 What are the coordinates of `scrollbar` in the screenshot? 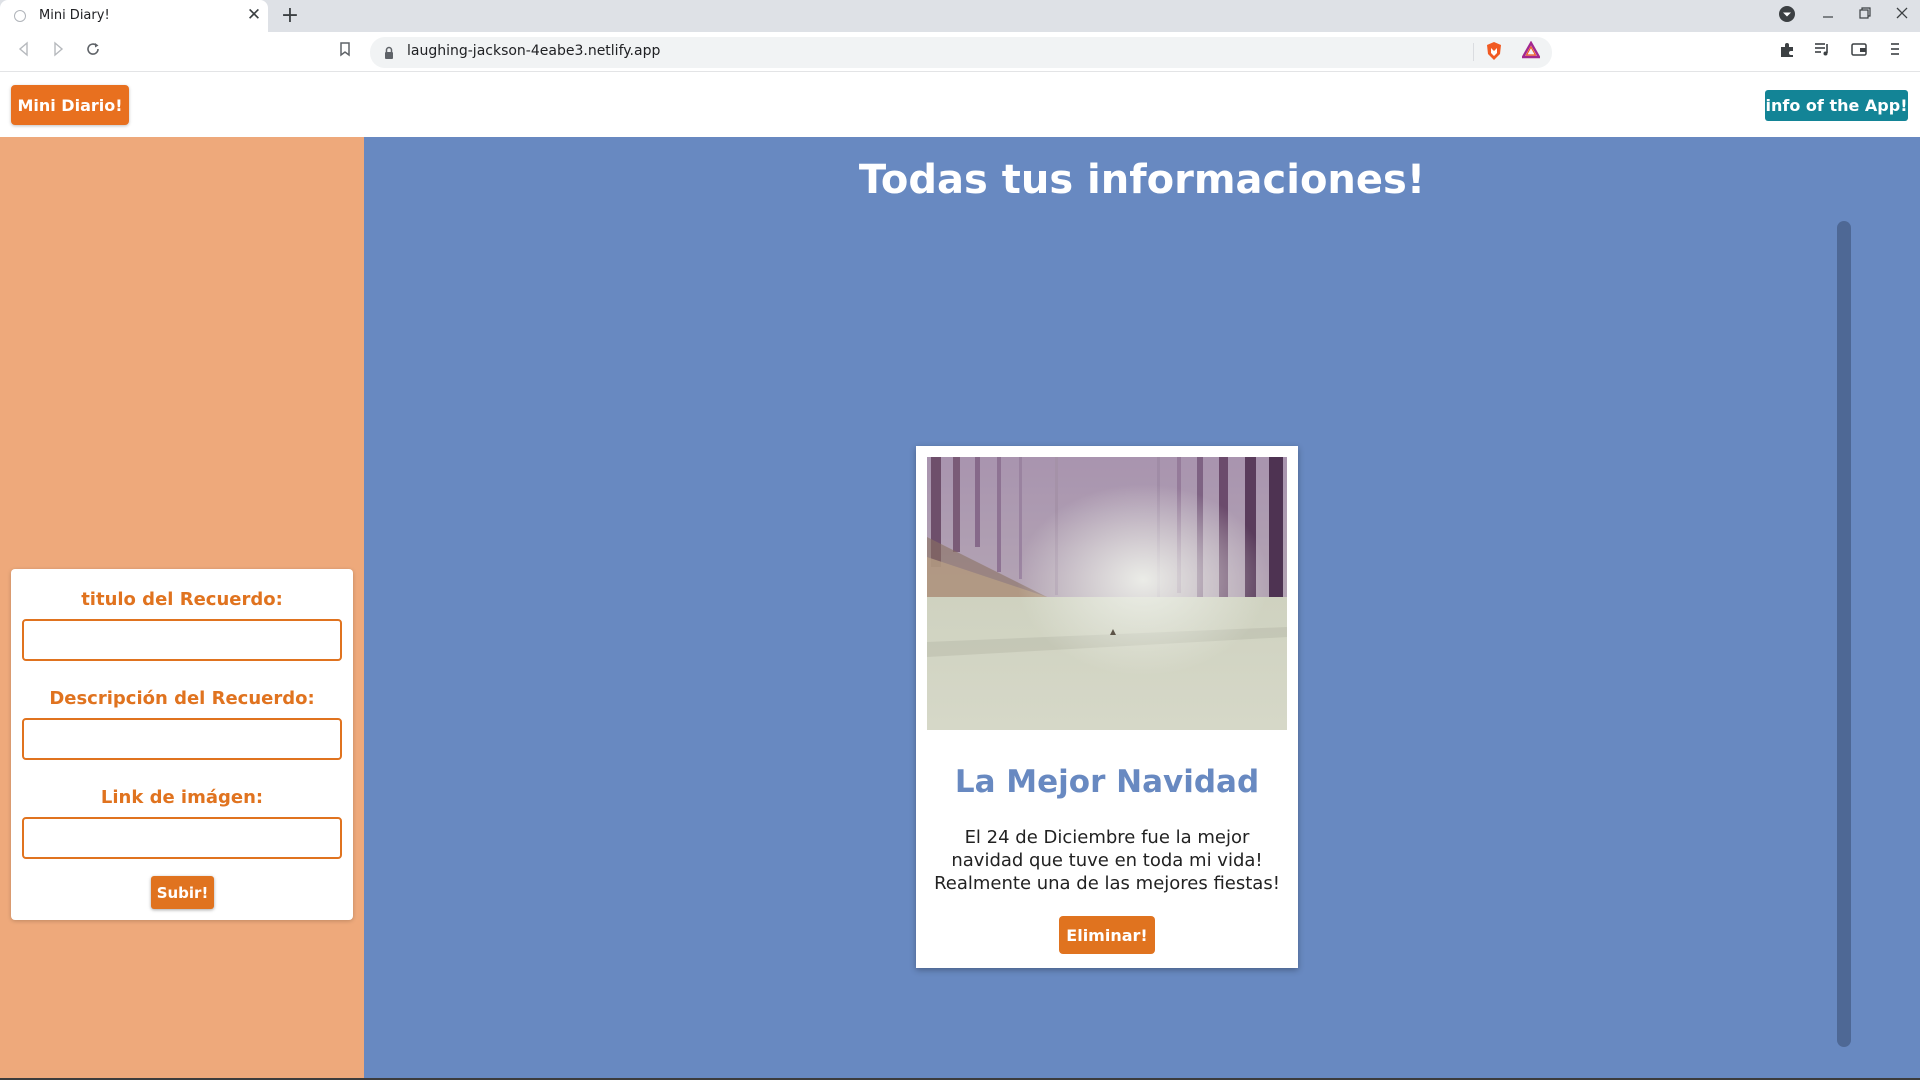 It's located at (1844, 634).